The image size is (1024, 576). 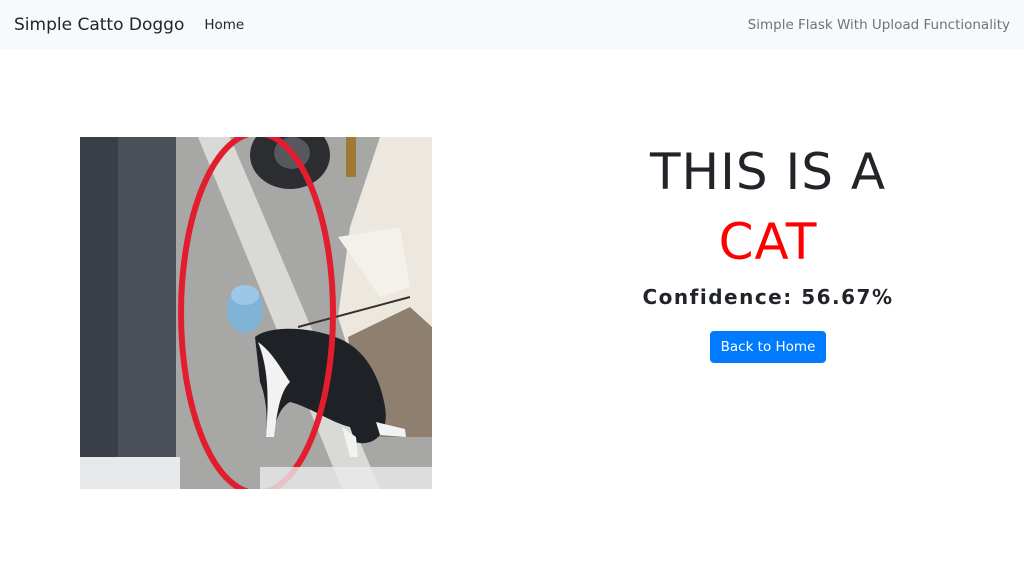 I want to click on prediction-label: CAT, so click(x=768, y=242).